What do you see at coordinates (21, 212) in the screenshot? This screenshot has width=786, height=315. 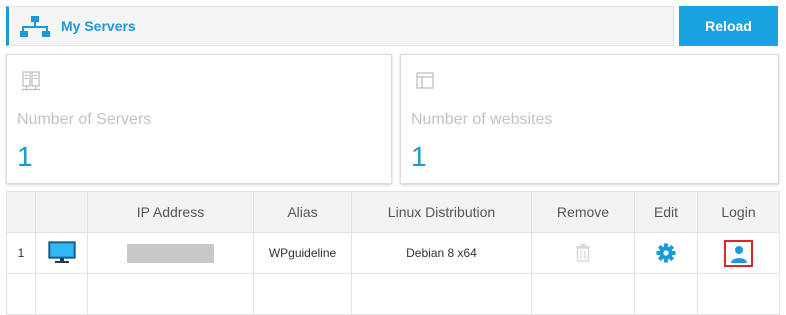 I see `column-header-index` at bounding box center [21, 212].